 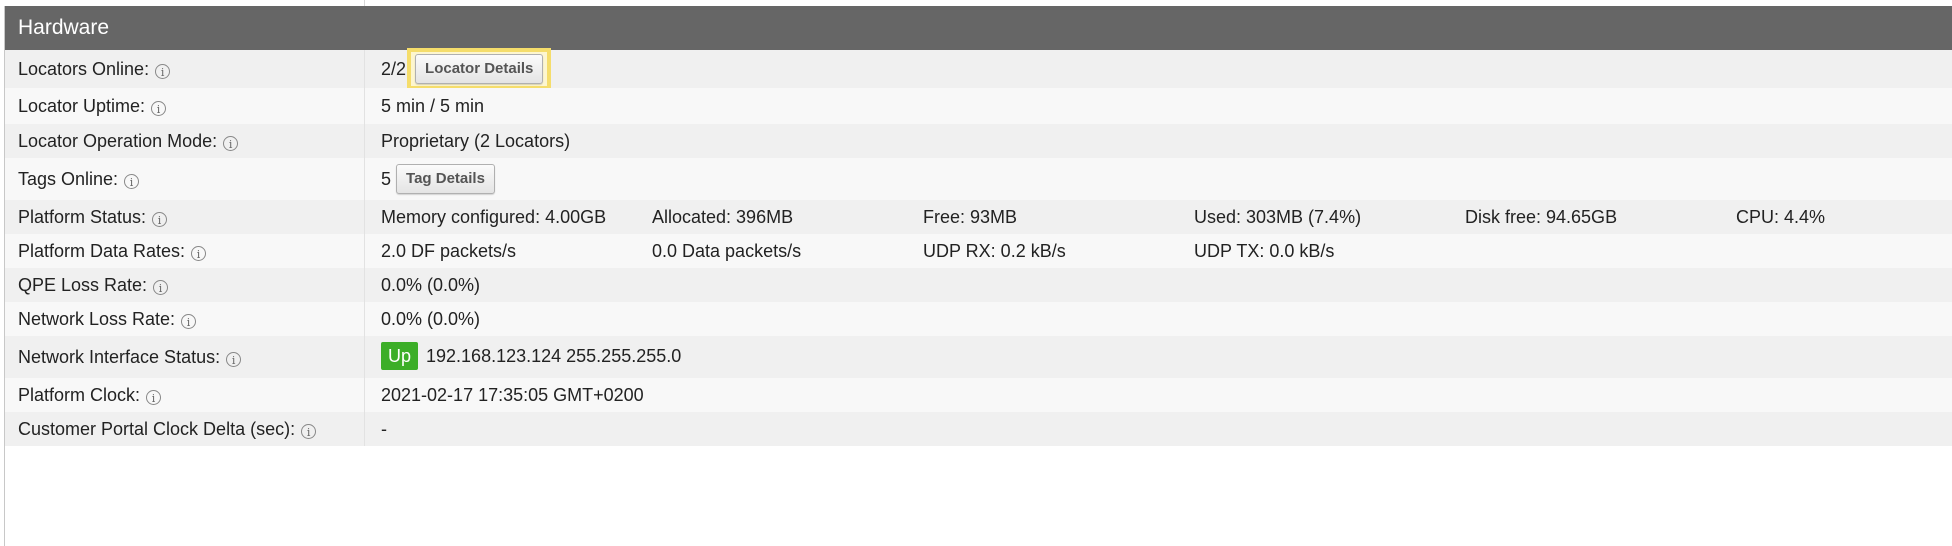 What do you see at coordinates (1158, 179) in the screenshot?
I see `row-value: 5 Tag Details` at bounding box center [1158, 179].